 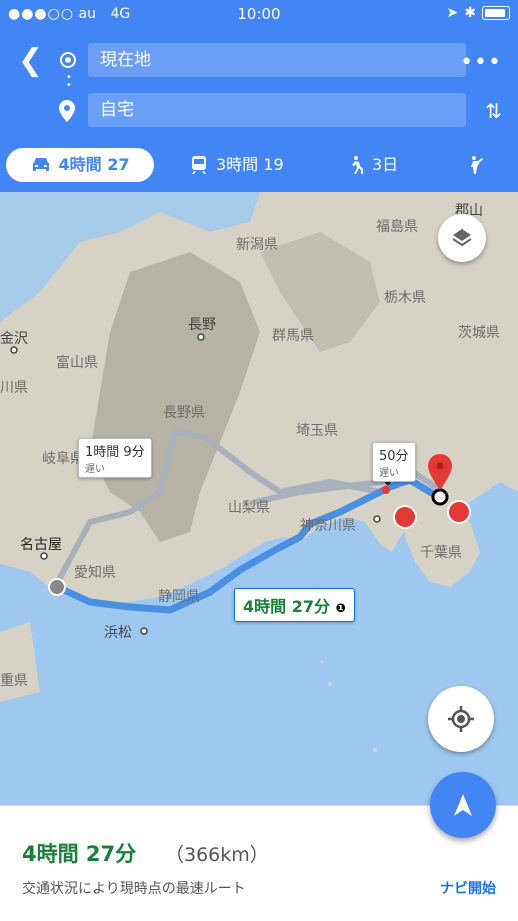 What do you see at coordinates (14, 681) in the screenshot?
I see `map-label-left-edge2: 重県` at bounding box center [14, 681].